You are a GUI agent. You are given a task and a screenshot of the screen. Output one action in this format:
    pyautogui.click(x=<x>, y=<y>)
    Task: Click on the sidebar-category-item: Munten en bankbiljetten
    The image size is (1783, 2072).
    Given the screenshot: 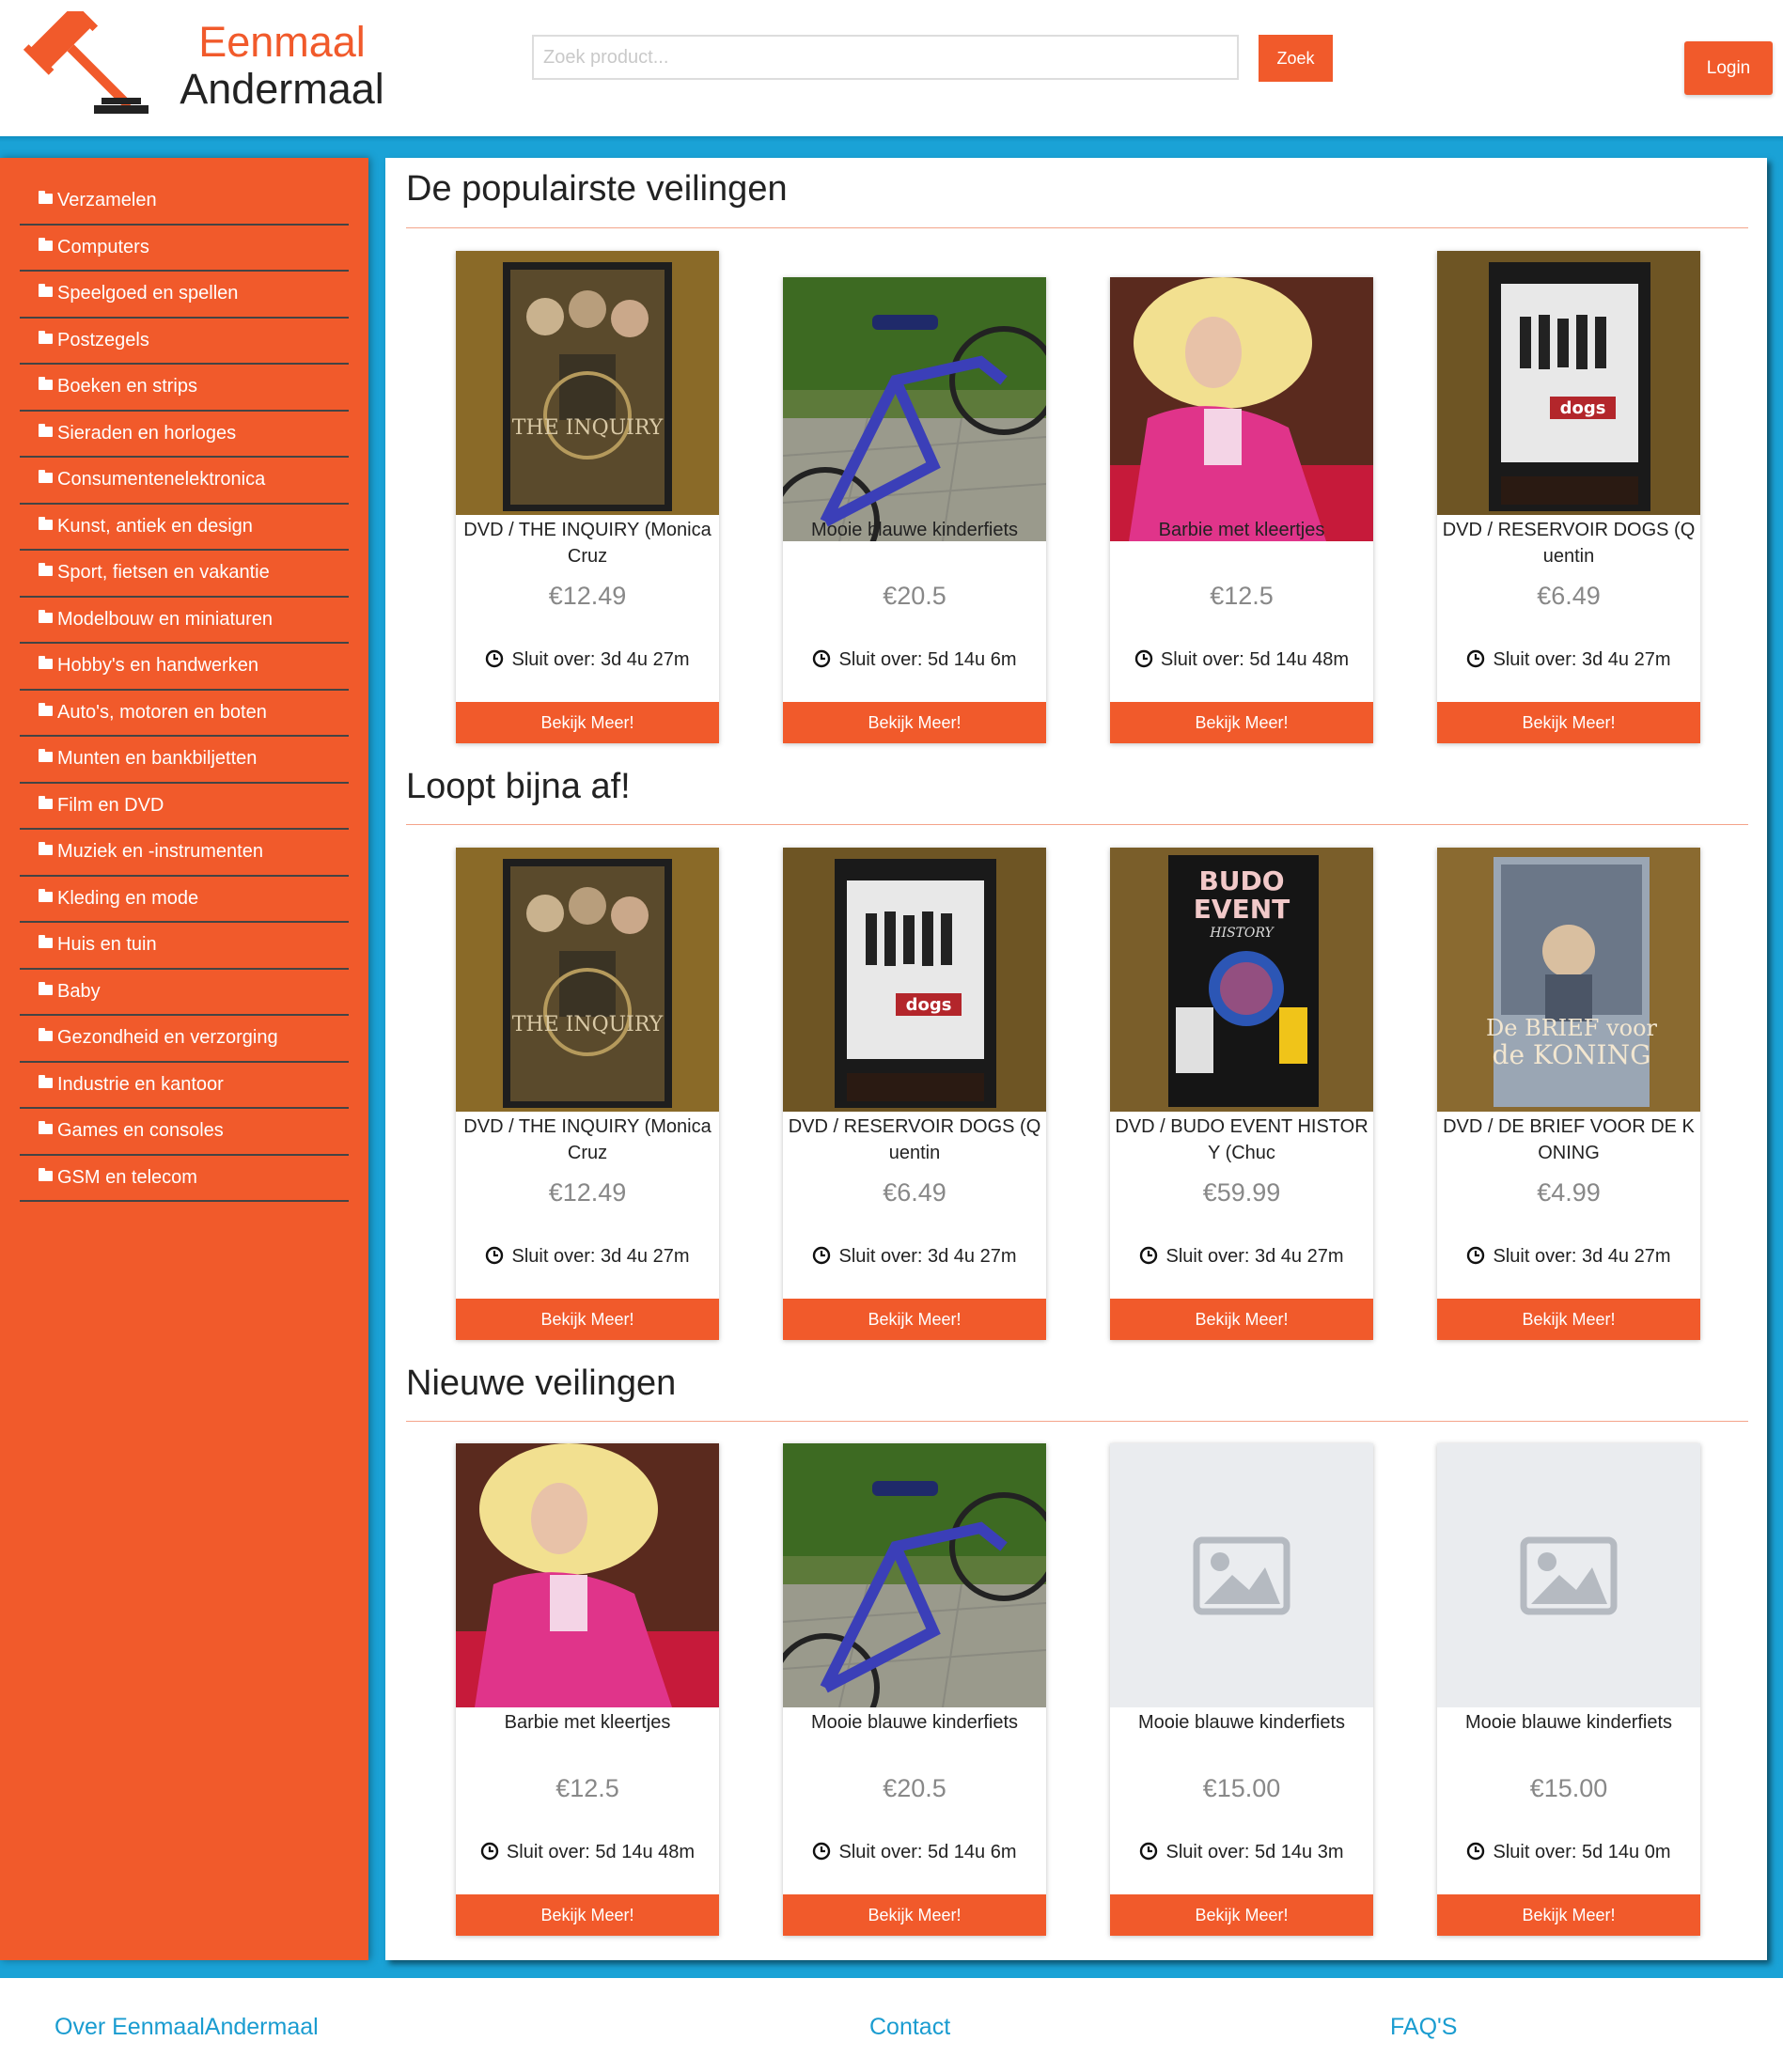 What is the action you would take?
    pyautogui.click(x=184, y=760)
    